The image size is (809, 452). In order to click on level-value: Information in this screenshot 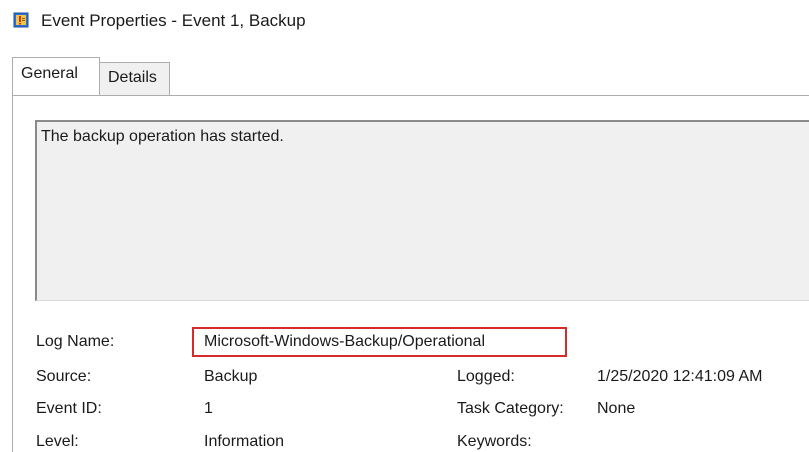, I will do `click(244, 442)`.